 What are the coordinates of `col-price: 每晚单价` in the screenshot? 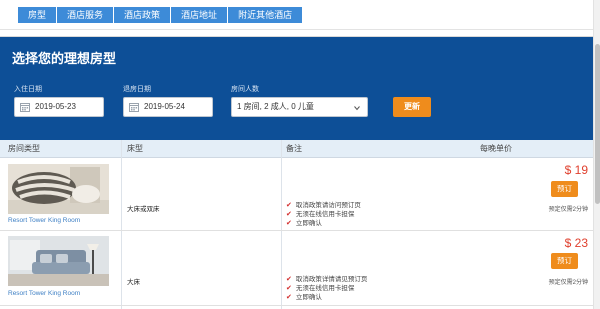 It's located at (496, 148).